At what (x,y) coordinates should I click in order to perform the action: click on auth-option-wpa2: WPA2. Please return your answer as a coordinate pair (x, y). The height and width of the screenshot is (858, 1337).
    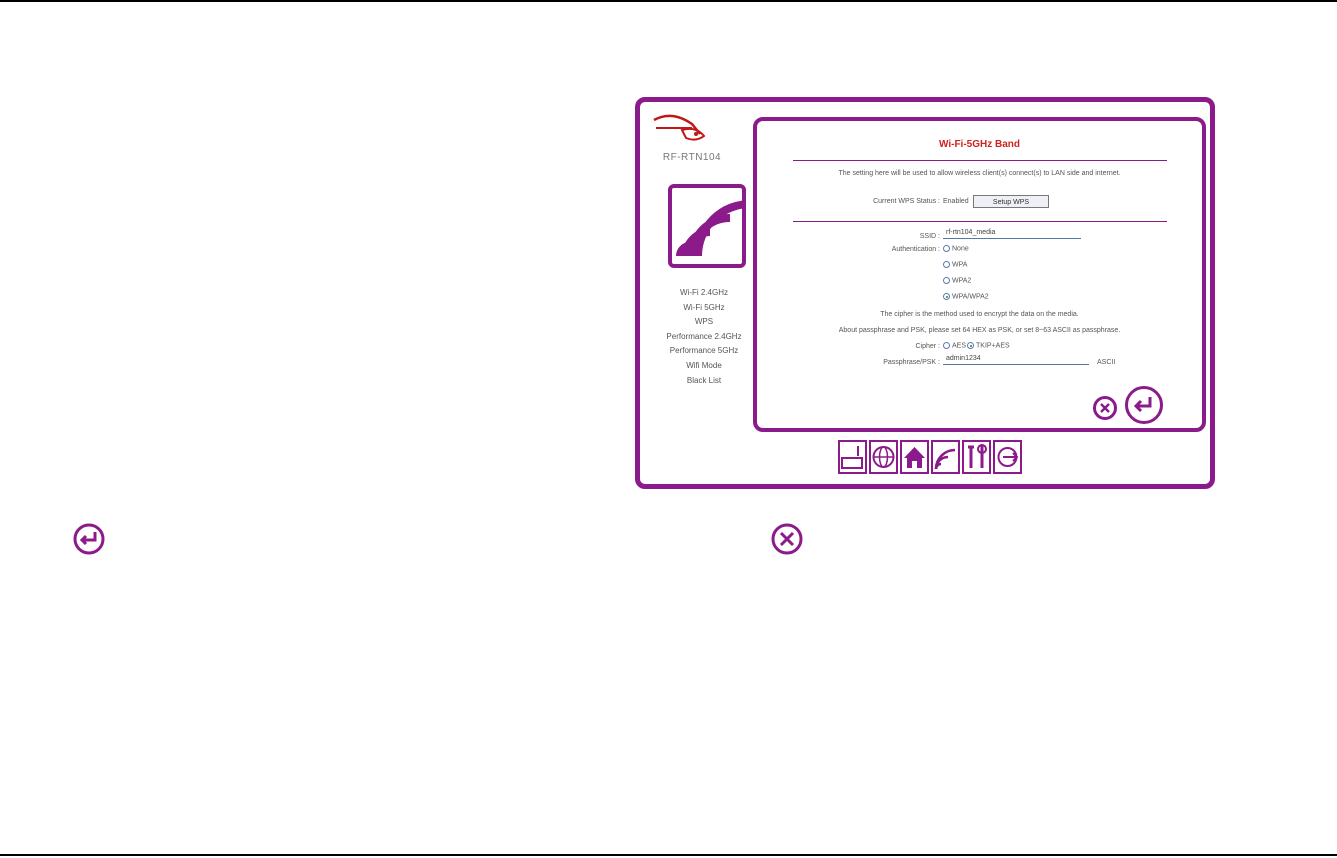
    Looking at the image, I should click on (957, 280).